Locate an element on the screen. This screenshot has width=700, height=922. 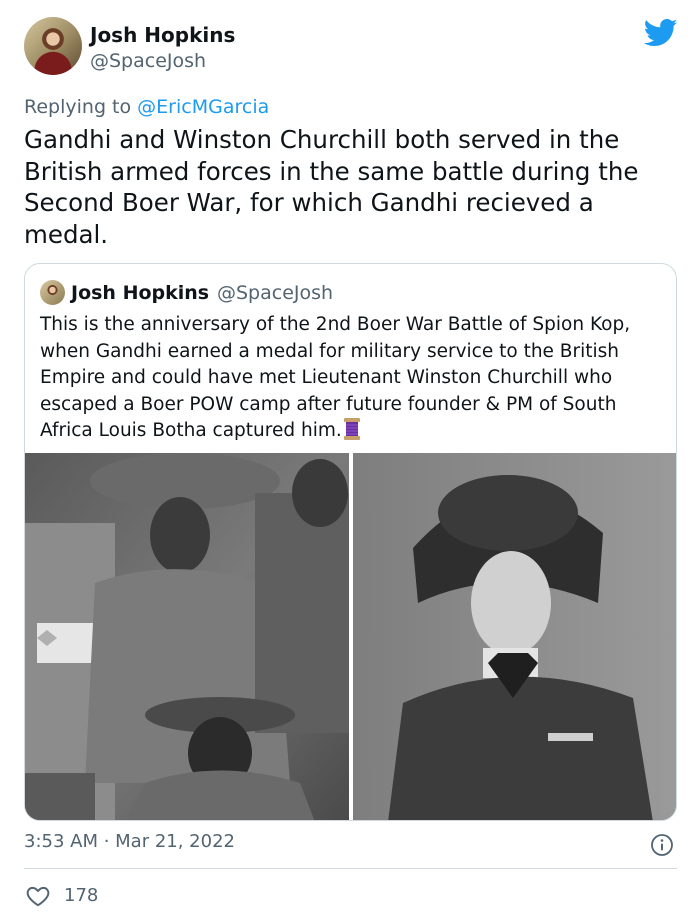
author-handle: @SpaceJosh is located at coordinates (148, 61).